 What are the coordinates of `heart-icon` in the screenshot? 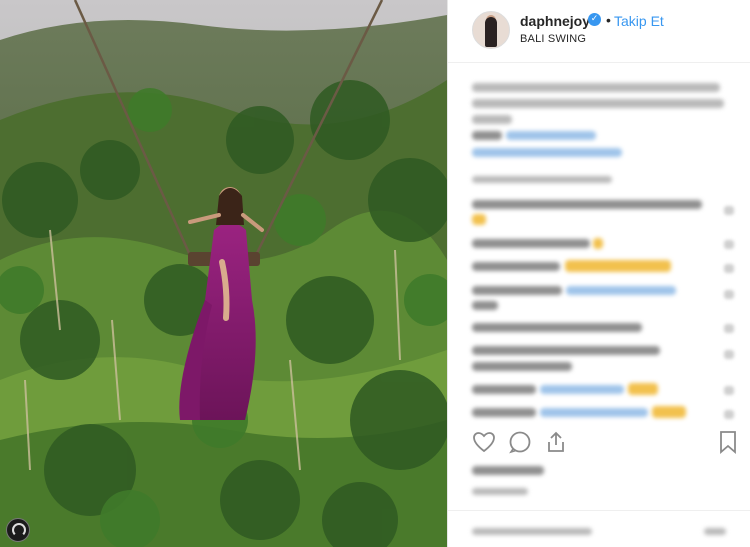 It's located at (484, 442).